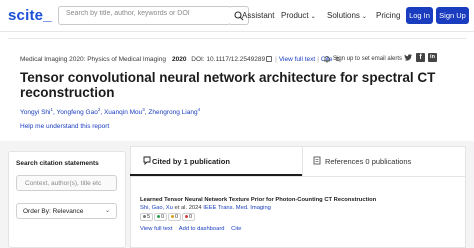  I want to click on citing-et-al: et al., so click(181, 208).